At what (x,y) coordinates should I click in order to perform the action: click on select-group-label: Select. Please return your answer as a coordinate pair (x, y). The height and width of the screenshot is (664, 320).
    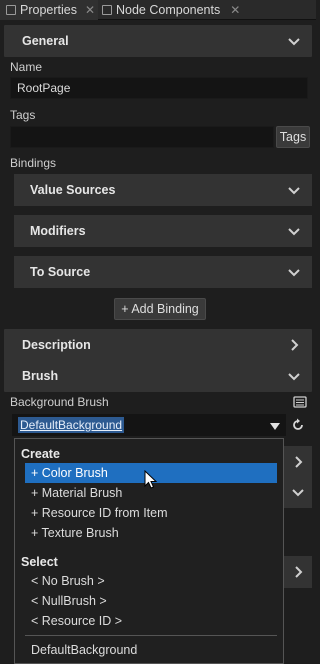
    Looking at the image, I should click on (39, 562).